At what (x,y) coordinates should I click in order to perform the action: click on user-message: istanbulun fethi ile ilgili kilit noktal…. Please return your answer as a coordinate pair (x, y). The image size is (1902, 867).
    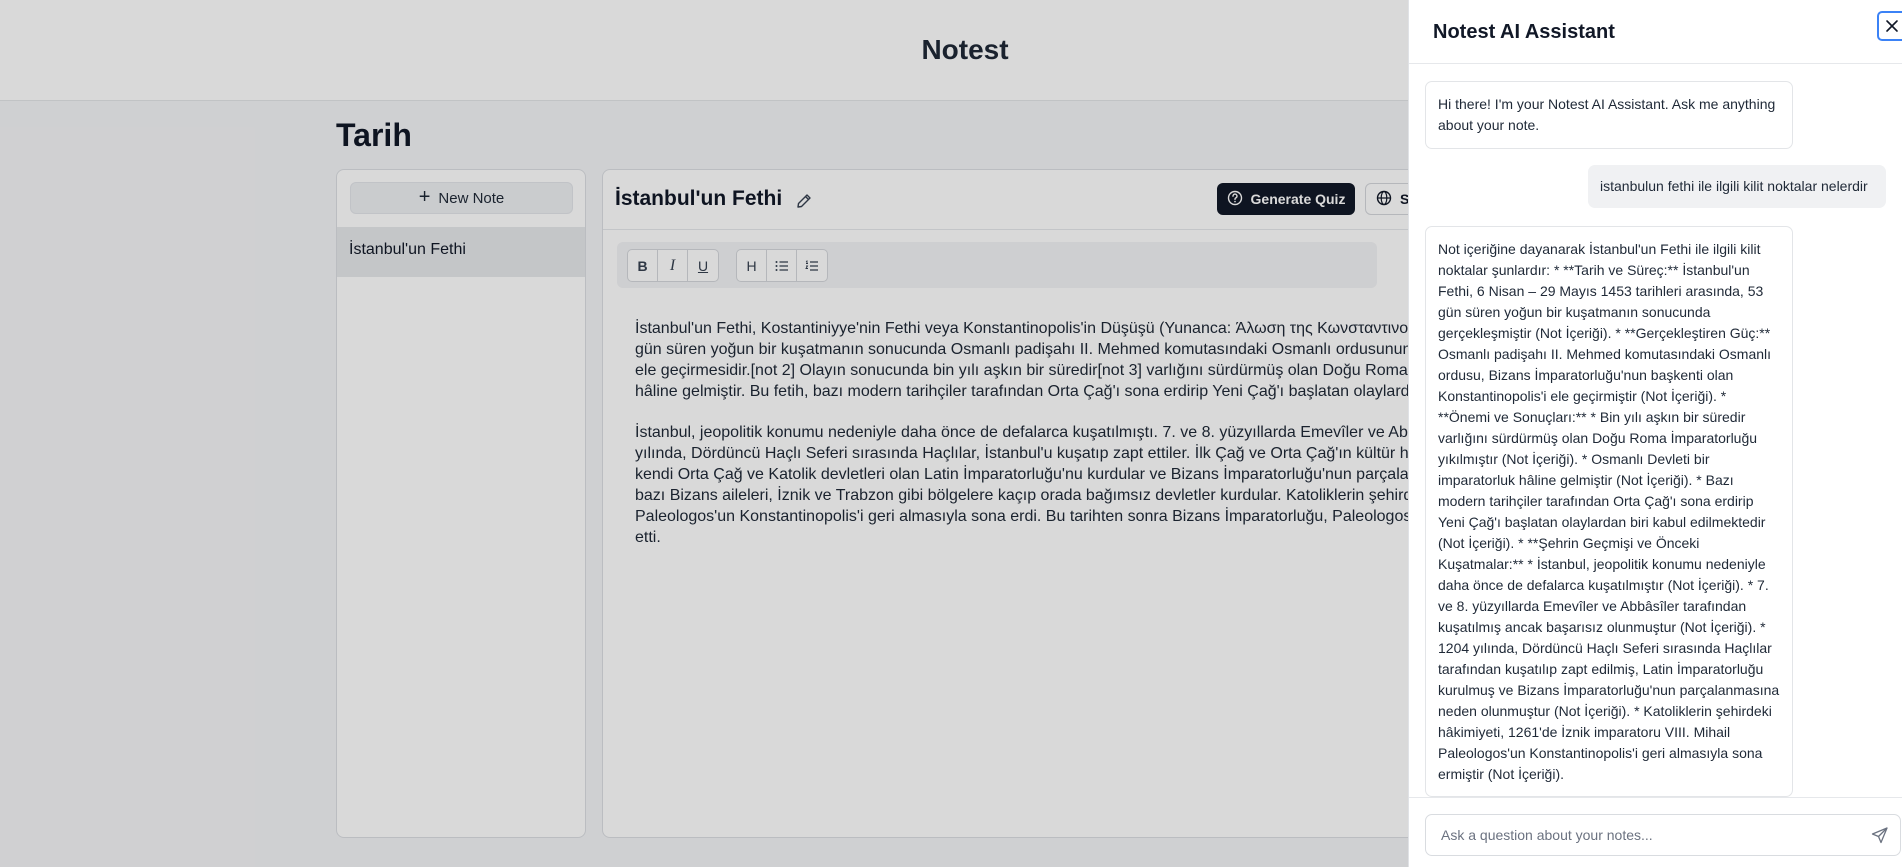
    Looking at the image, I should click on (1737, 186).